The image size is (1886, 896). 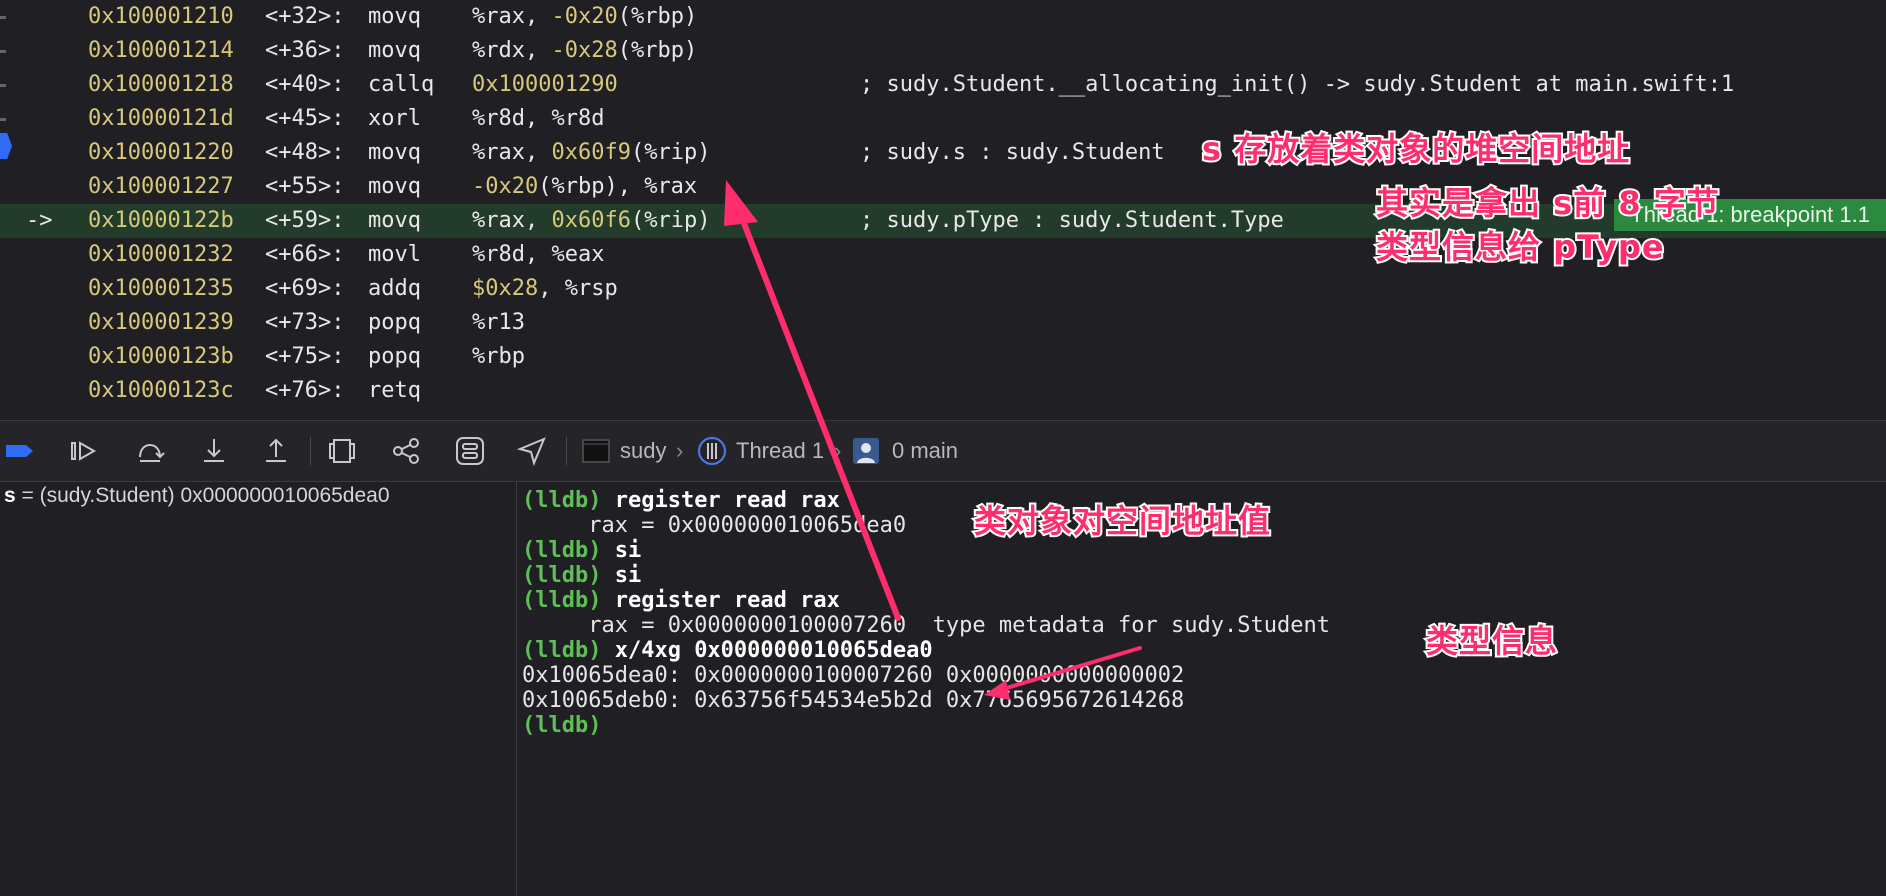 What do you see at coordinates (161, 390) in the screenshot?
I see `instruction-address: 0x10000123c` at bounding box center [161, 390].